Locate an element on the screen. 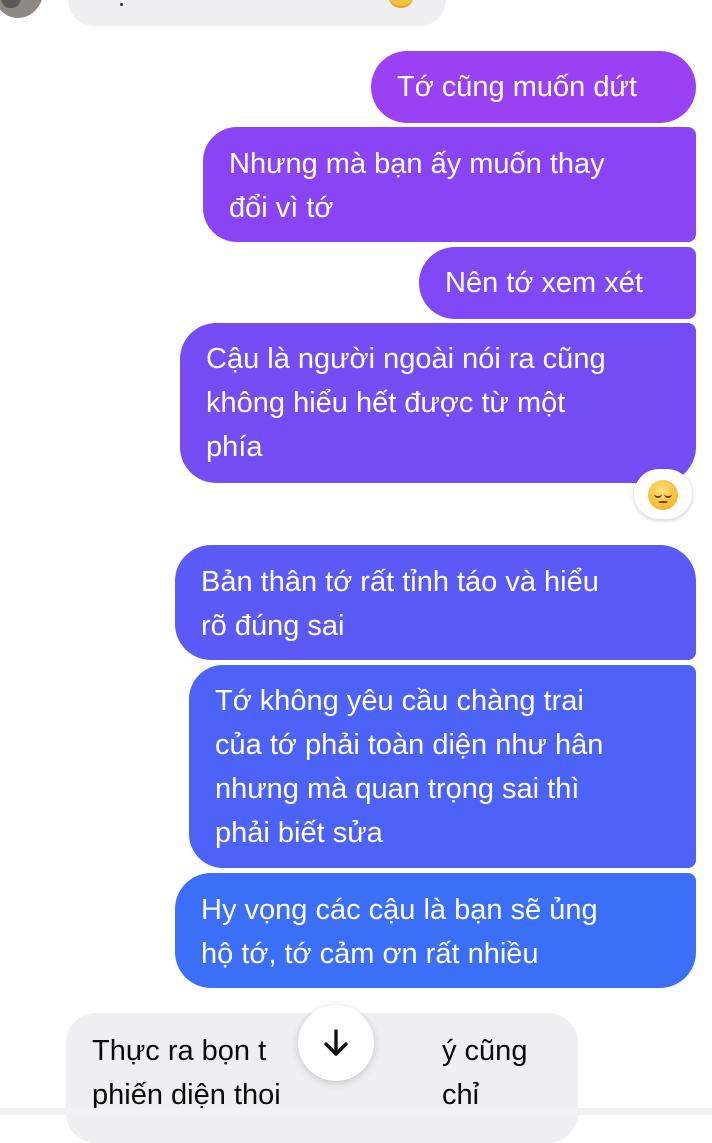 The width and height of the screenshot is (712, 1143). contact-avatar is located at coordinates (22, 9).